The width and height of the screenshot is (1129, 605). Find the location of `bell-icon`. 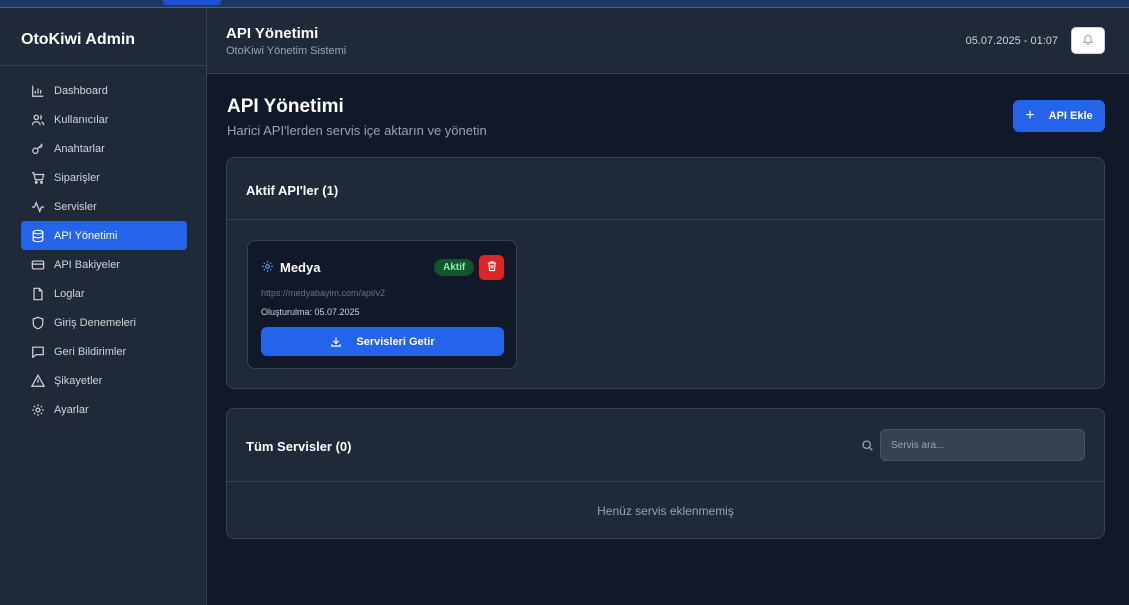

bell-icon is located at coordinates (1088, 41).